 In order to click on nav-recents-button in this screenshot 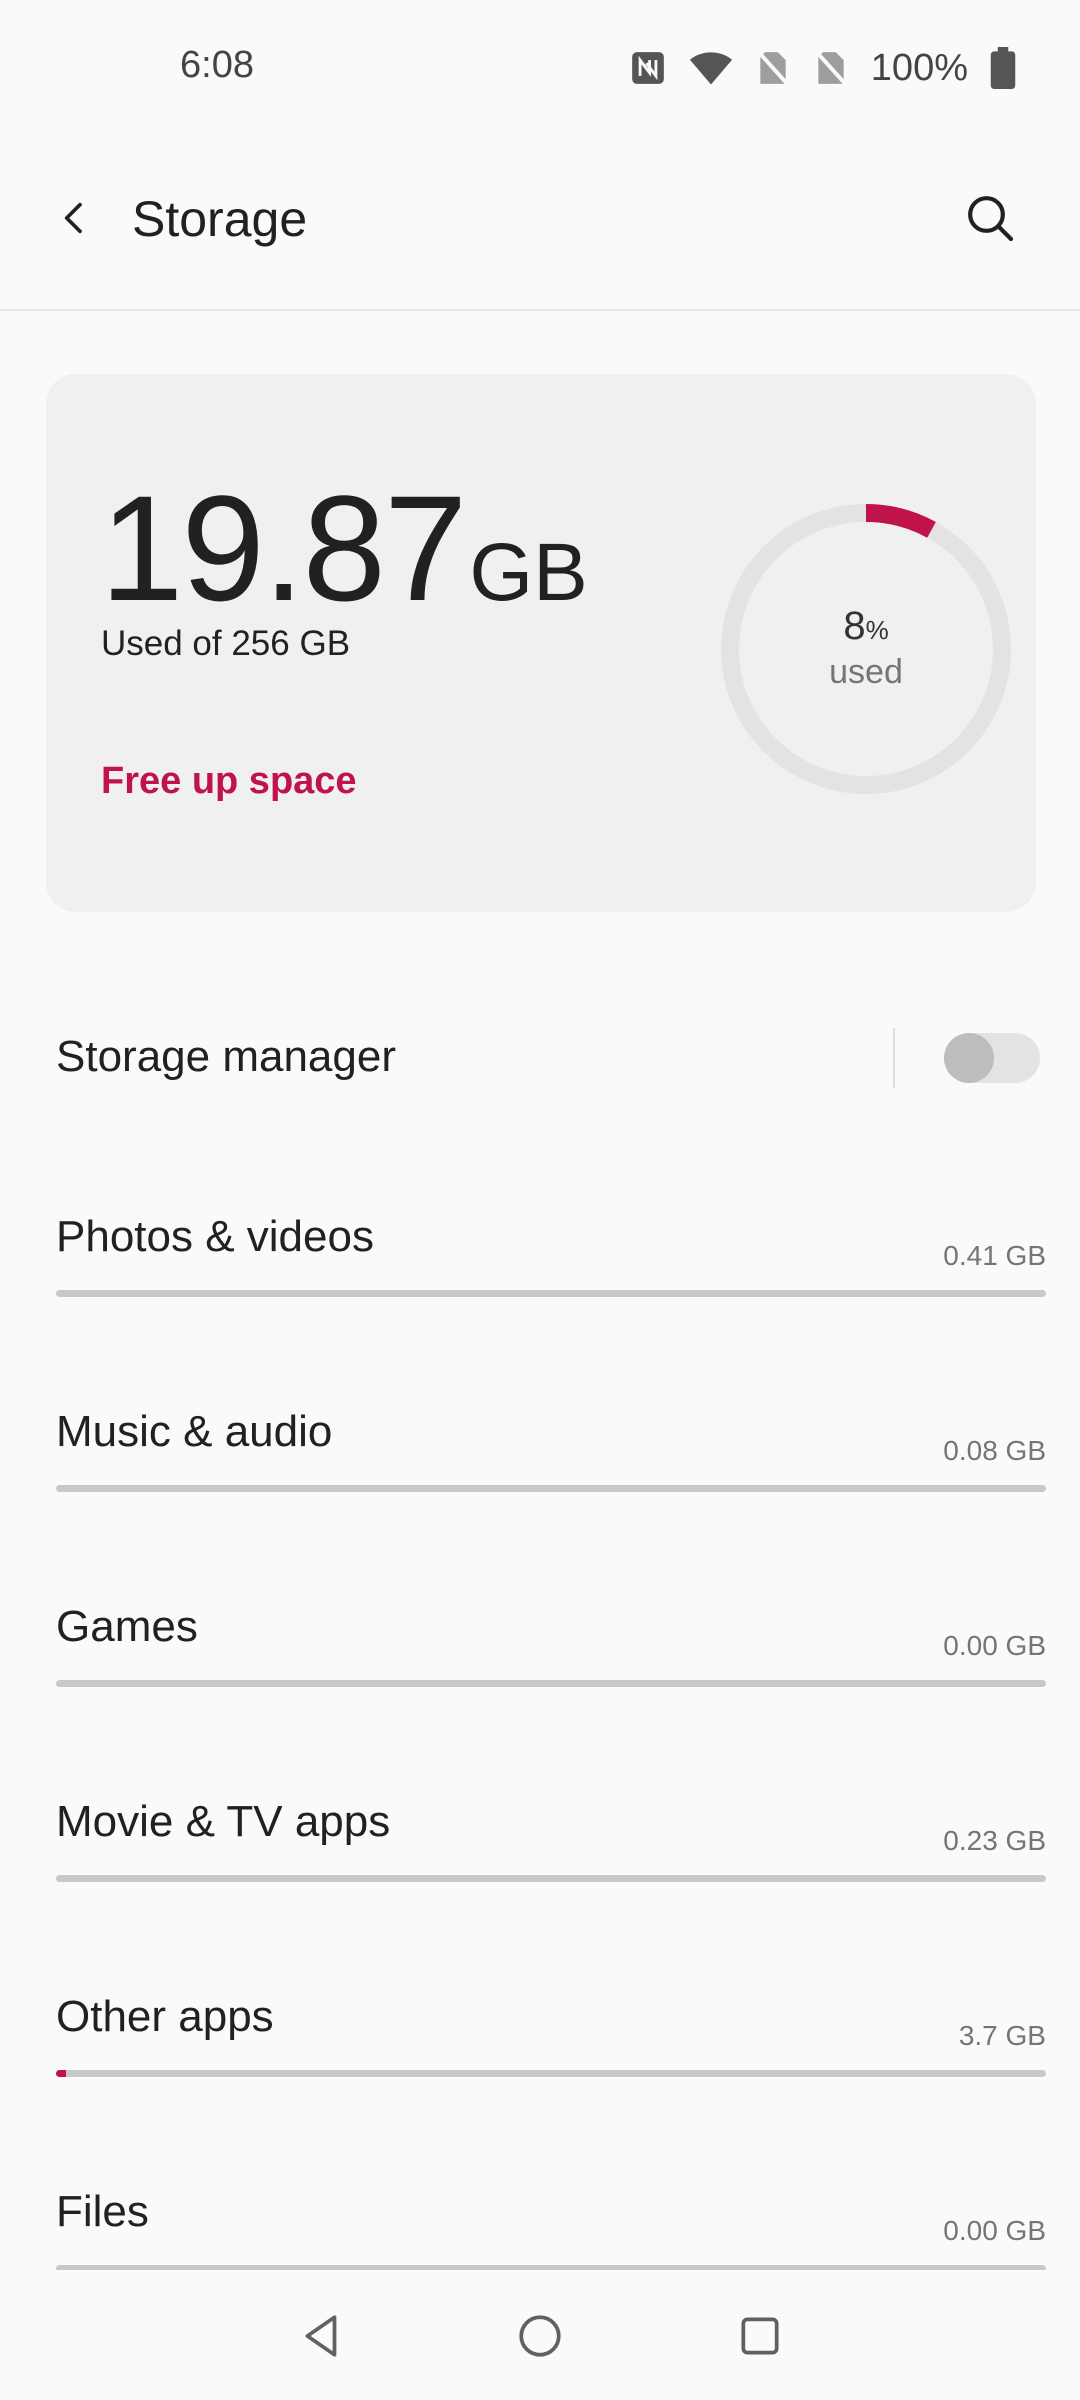, I will do `click(760, 2338)`.